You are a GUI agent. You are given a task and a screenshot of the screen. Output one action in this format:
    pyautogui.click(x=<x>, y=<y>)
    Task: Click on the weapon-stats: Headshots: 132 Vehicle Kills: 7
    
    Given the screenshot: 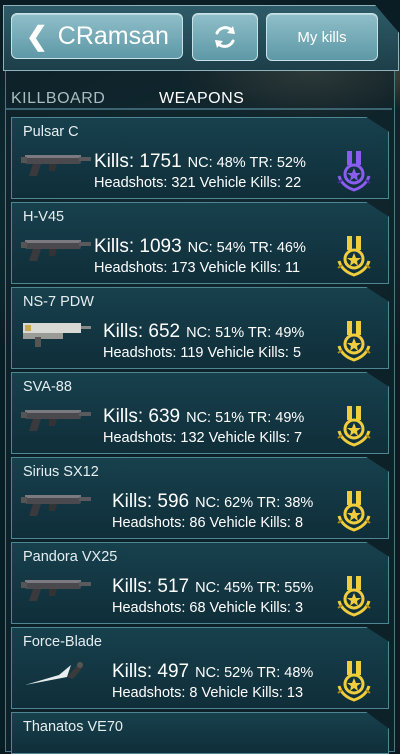 What is the action you would take?
    pyautogui.click(x=203, y=438)
    